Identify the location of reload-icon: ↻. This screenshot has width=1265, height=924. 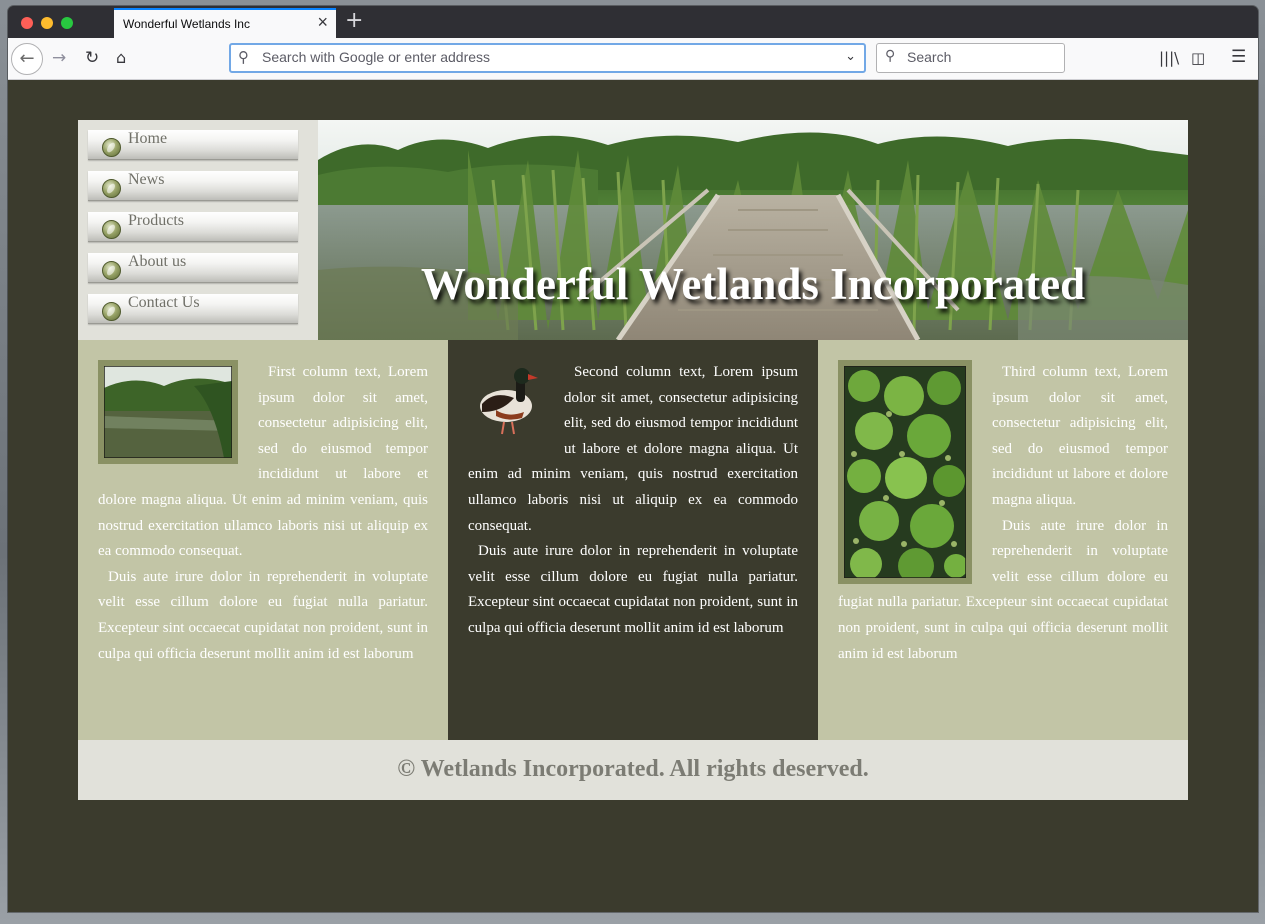
(92, 58).